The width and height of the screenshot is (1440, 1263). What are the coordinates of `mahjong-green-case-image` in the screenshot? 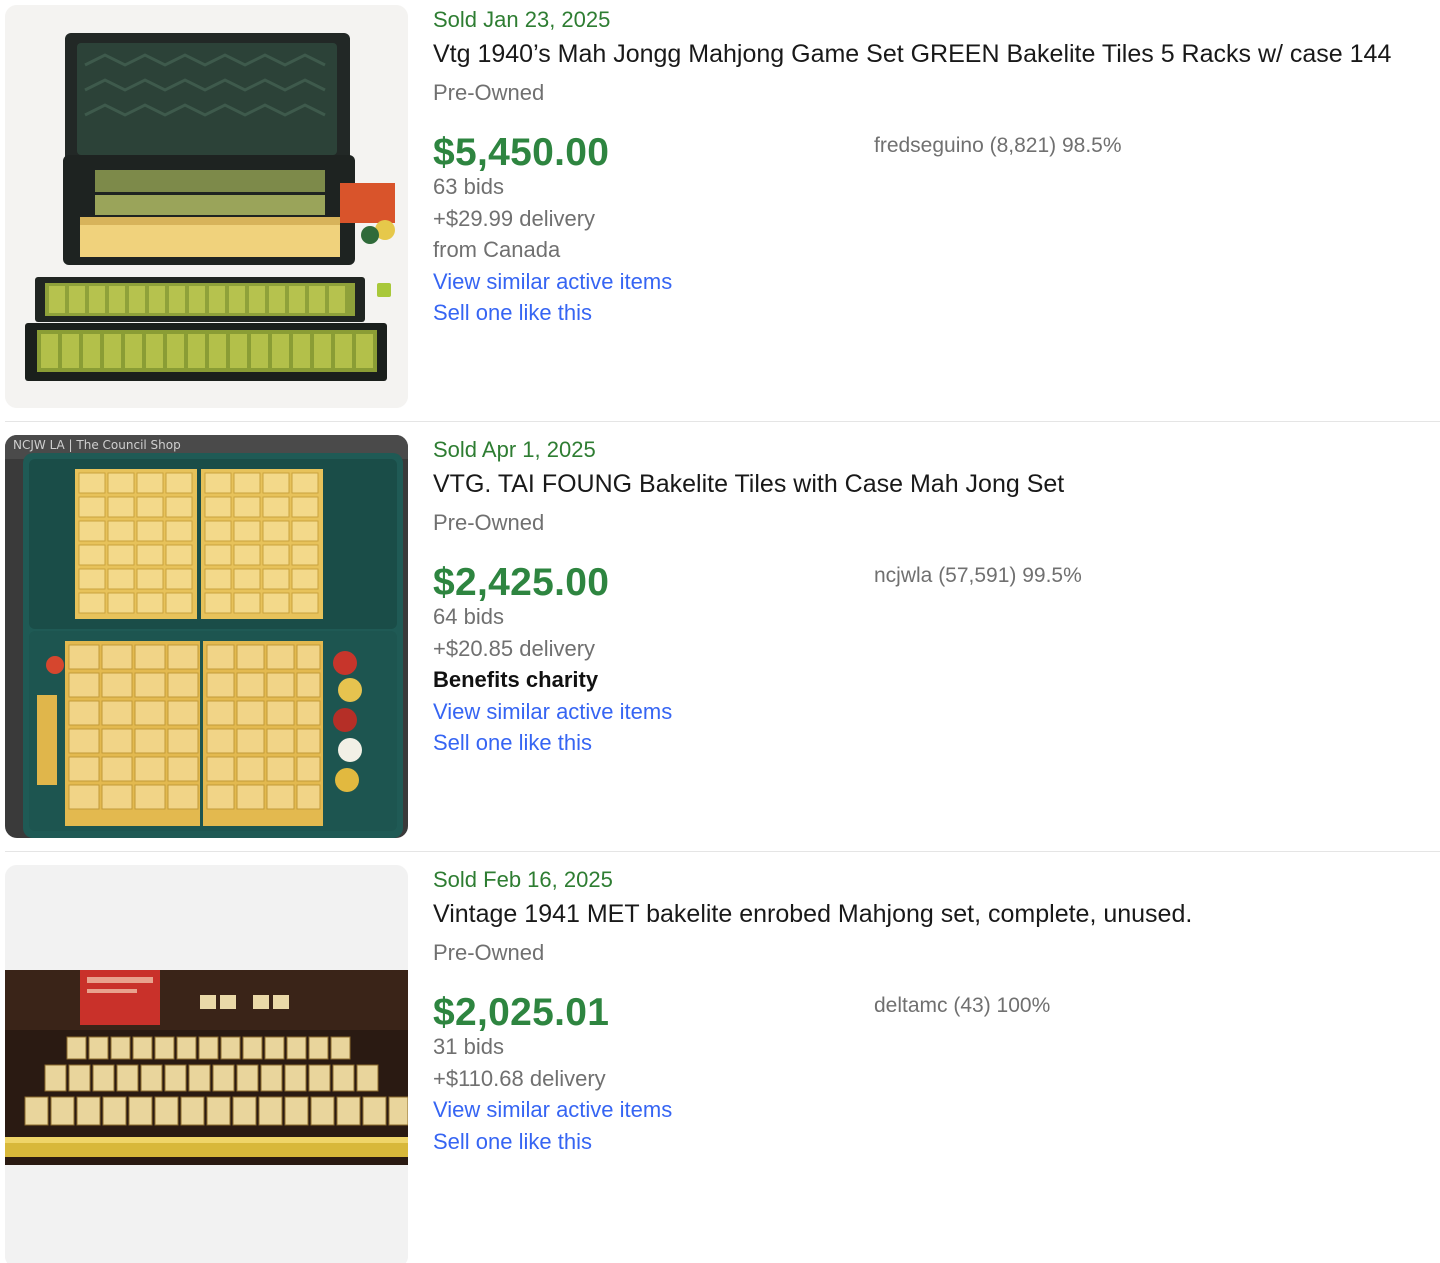 It's located at (206, 206).